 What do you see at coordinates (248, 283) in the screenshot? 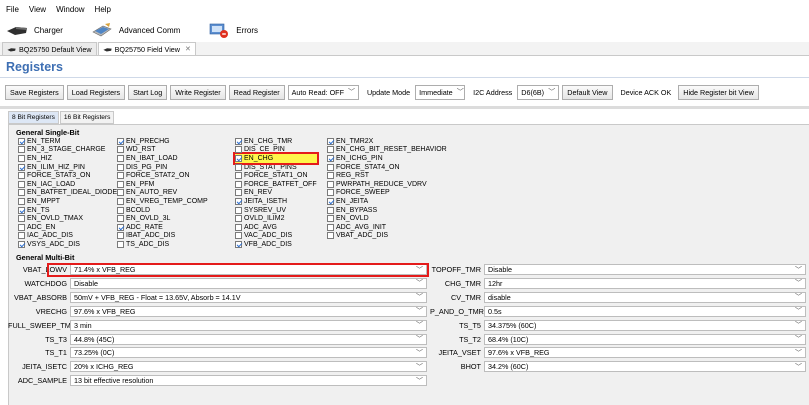
I see `select-watchdog: Disable ﹀` at bounding box center [248, 283].